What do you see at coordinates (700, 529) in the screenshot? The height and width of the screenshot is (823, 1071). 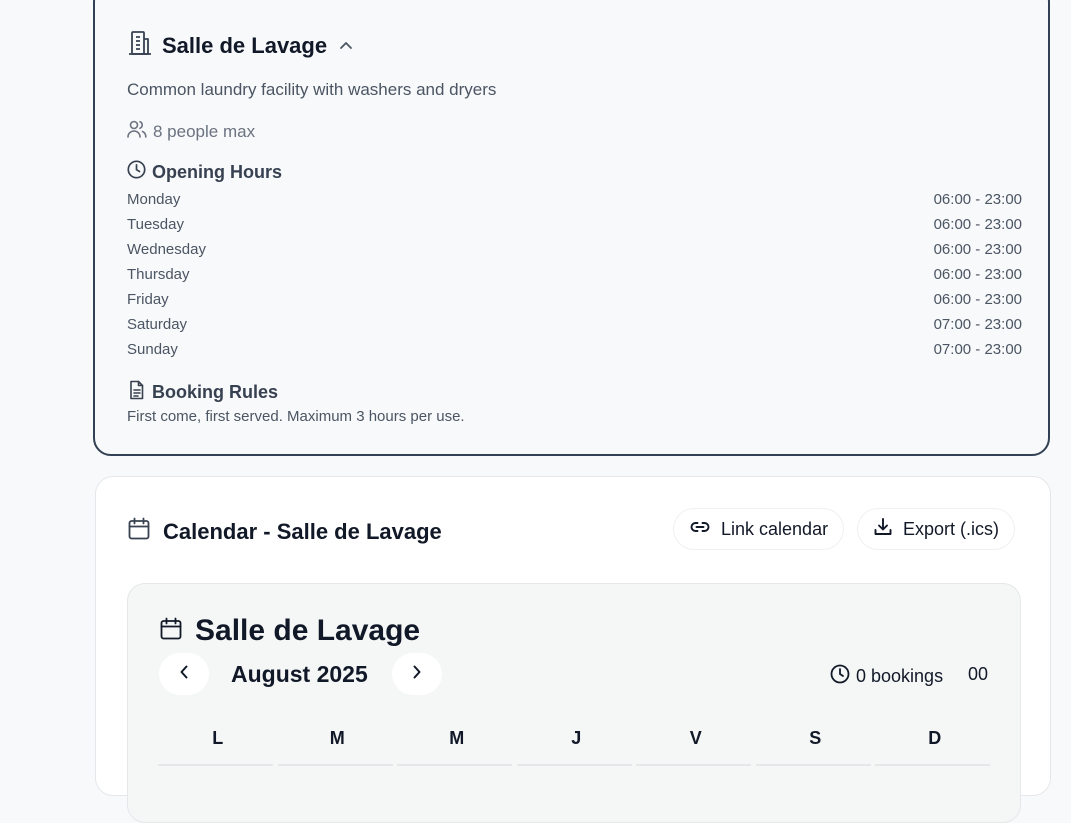 I see `link-icon` at bounding box center [700, 529].